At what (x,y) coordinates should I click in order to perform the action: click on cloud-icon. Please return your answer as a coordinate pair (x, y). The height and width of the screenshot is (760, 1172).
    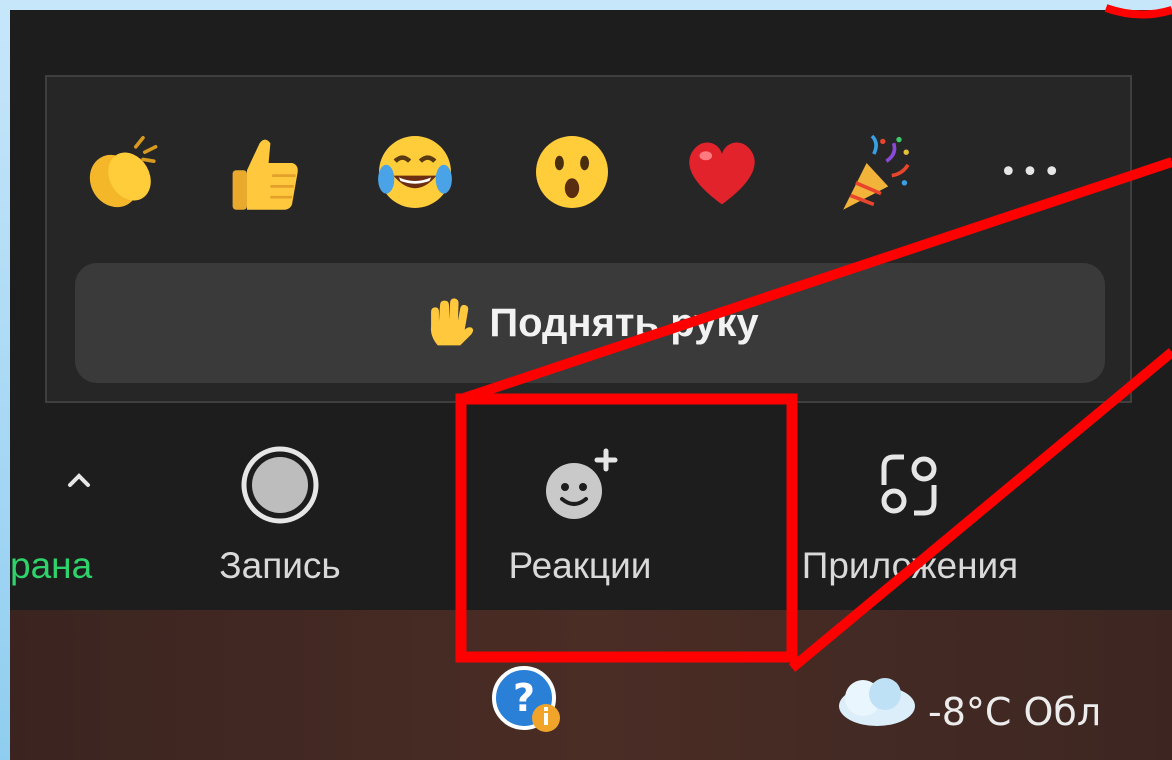
    Looking at the image, I should click on (877, 702).